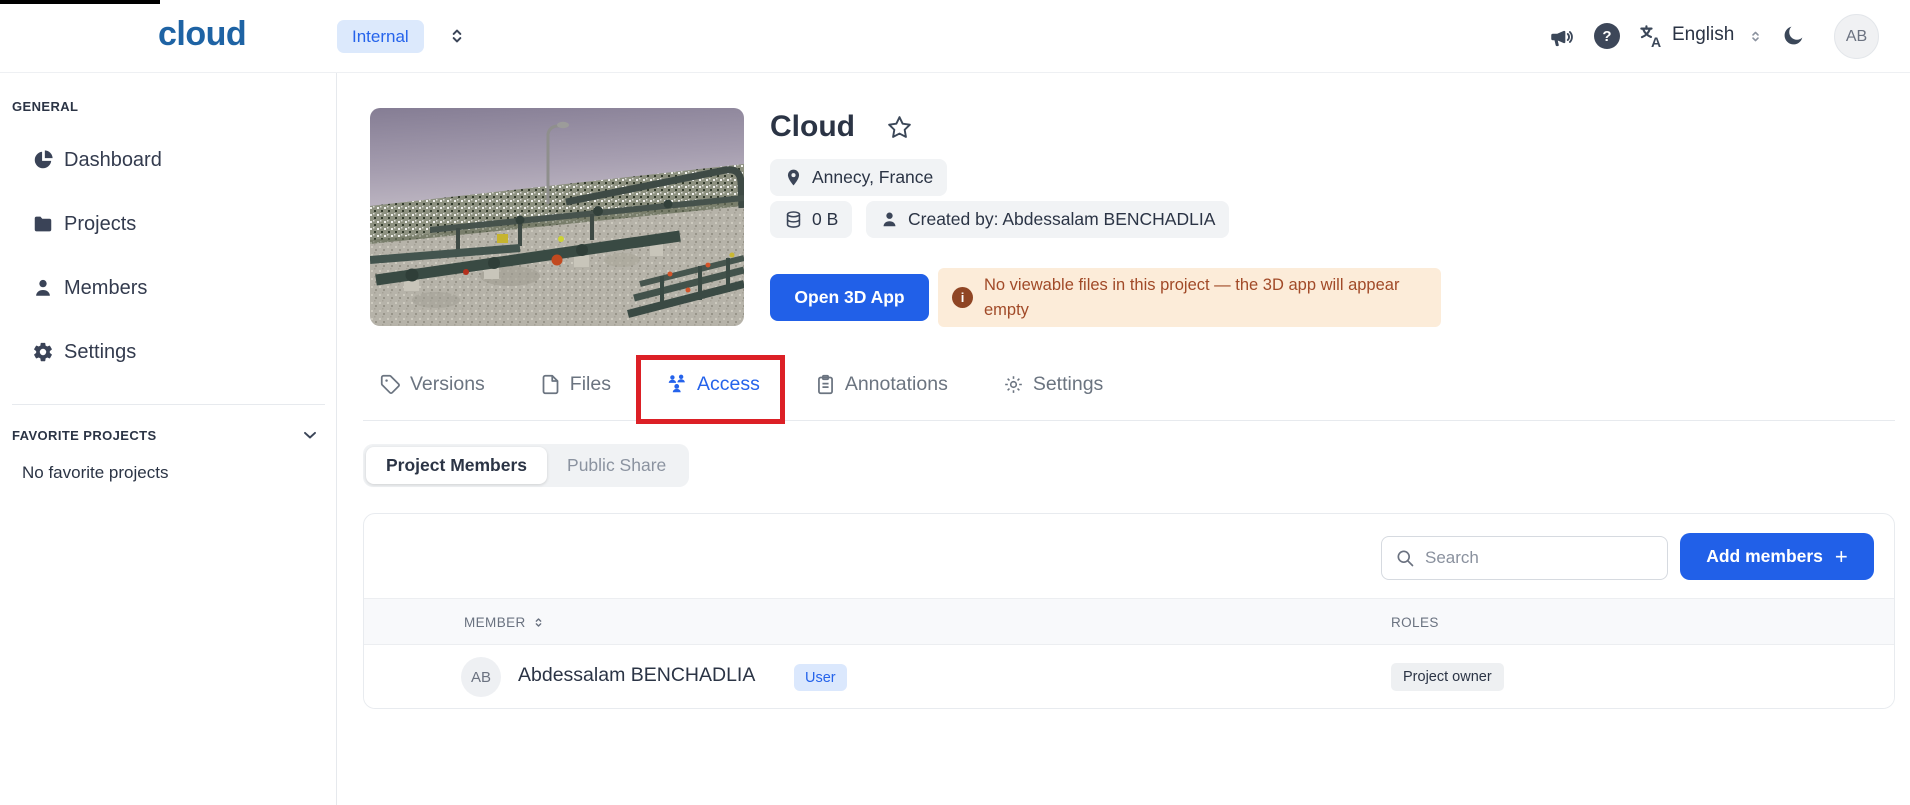  What do you see at coordinates (812, 126) in the screenshot?
I see `project-title: Cloud` at bounding box center [812, 126].